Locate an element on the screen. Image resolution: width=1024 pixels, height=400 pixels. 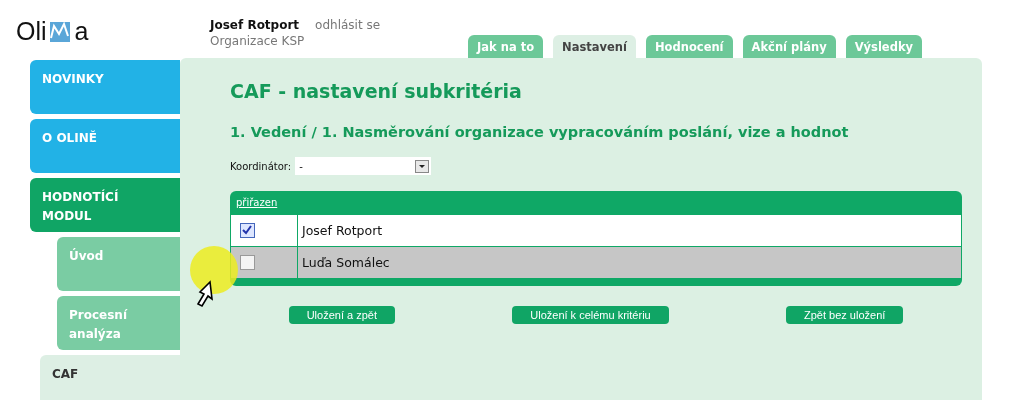
logo-text: Oli is located at coordinates (31, 31).